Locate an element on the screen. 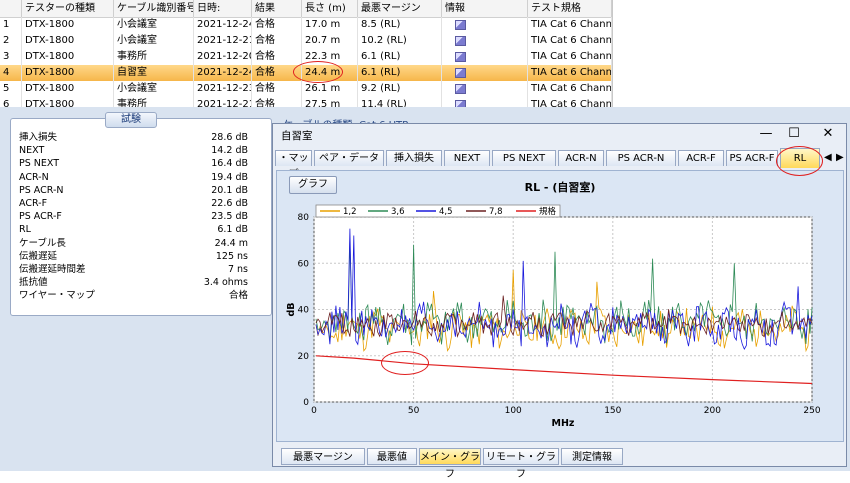  x-tick-label: 0 is located at coordinates (314, 411).